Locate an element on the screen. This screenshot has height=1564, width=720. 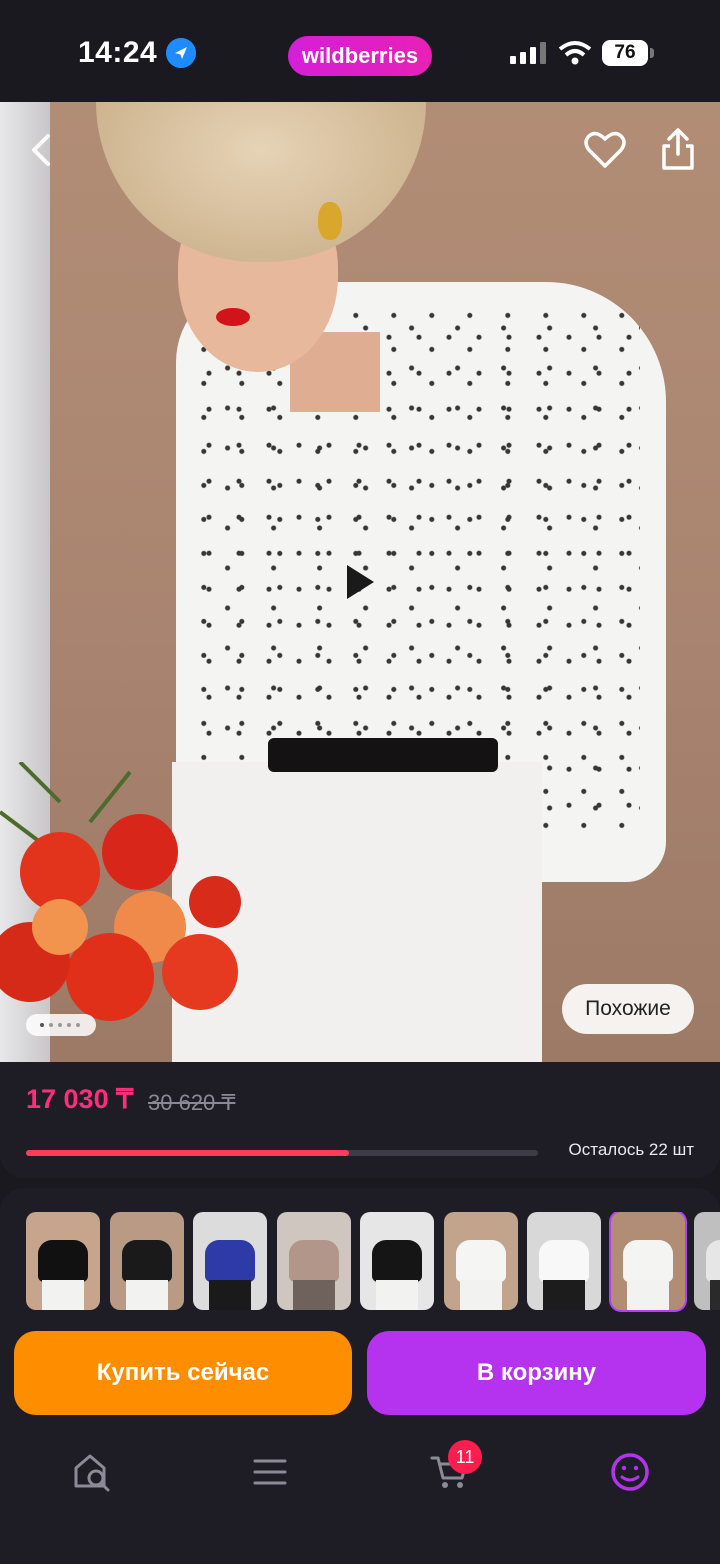
image-earring is located at coordinates (330, 221).